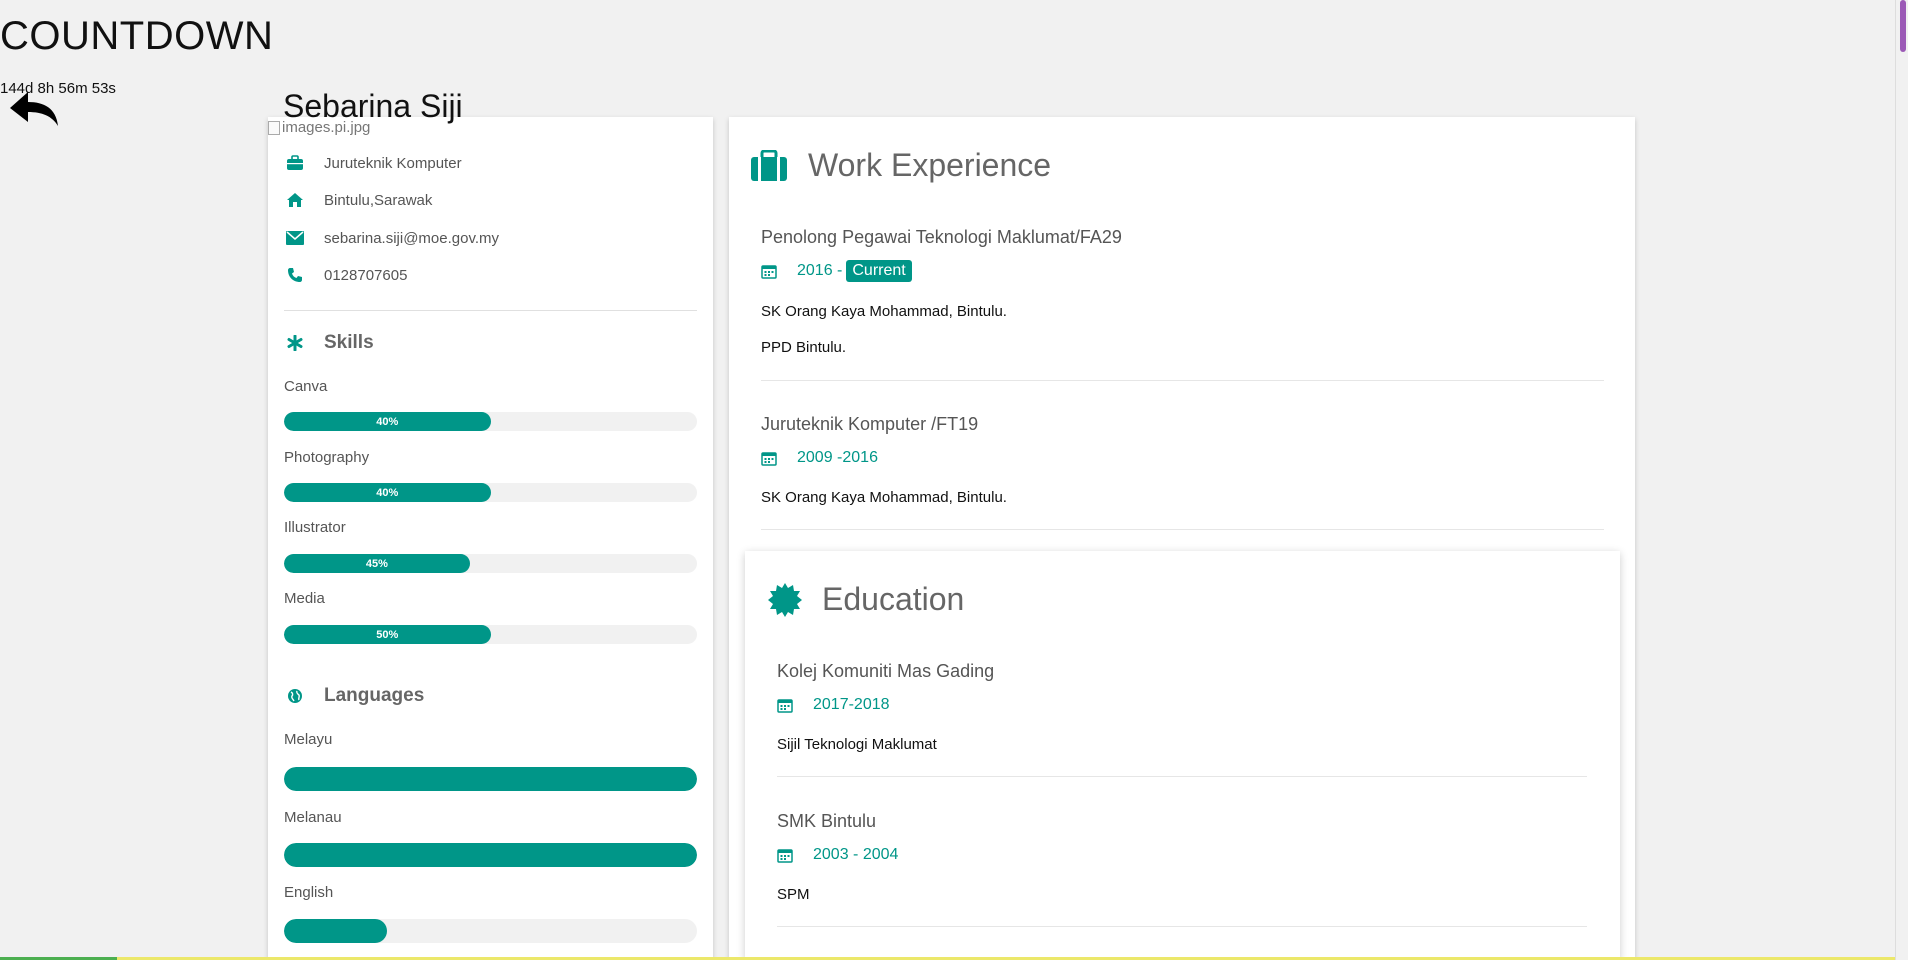  What do you see at coordinates (857, 744) in the screenshot?
I see `education-entry-line: Sijil Teknologi Maklumat` at bounding box center [857, 744].